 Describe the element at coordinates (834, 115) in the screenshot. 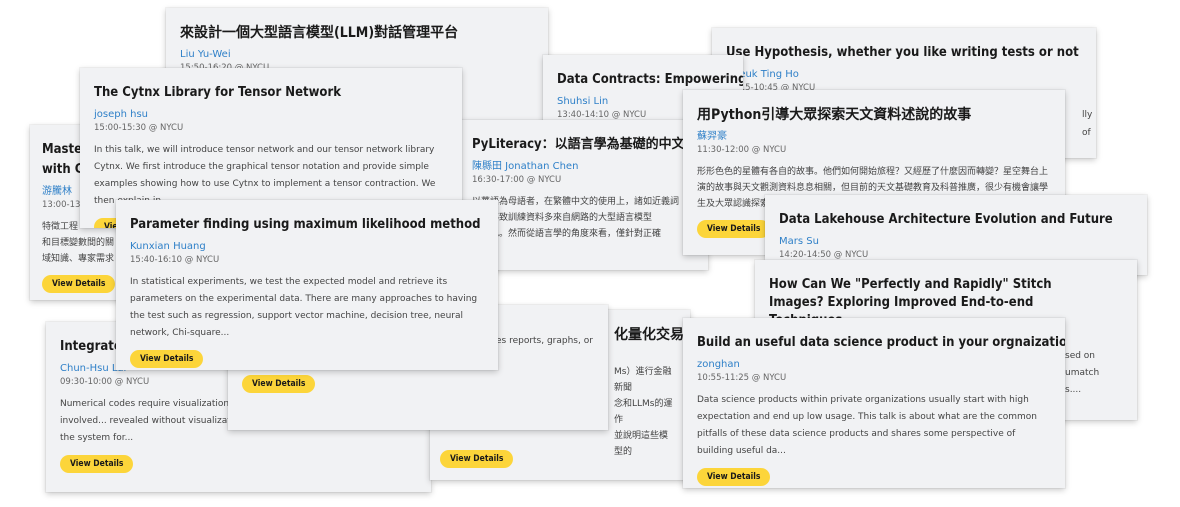

I see `card-title: 用Python引導大眾探索天文資料述說的故事` at that location.